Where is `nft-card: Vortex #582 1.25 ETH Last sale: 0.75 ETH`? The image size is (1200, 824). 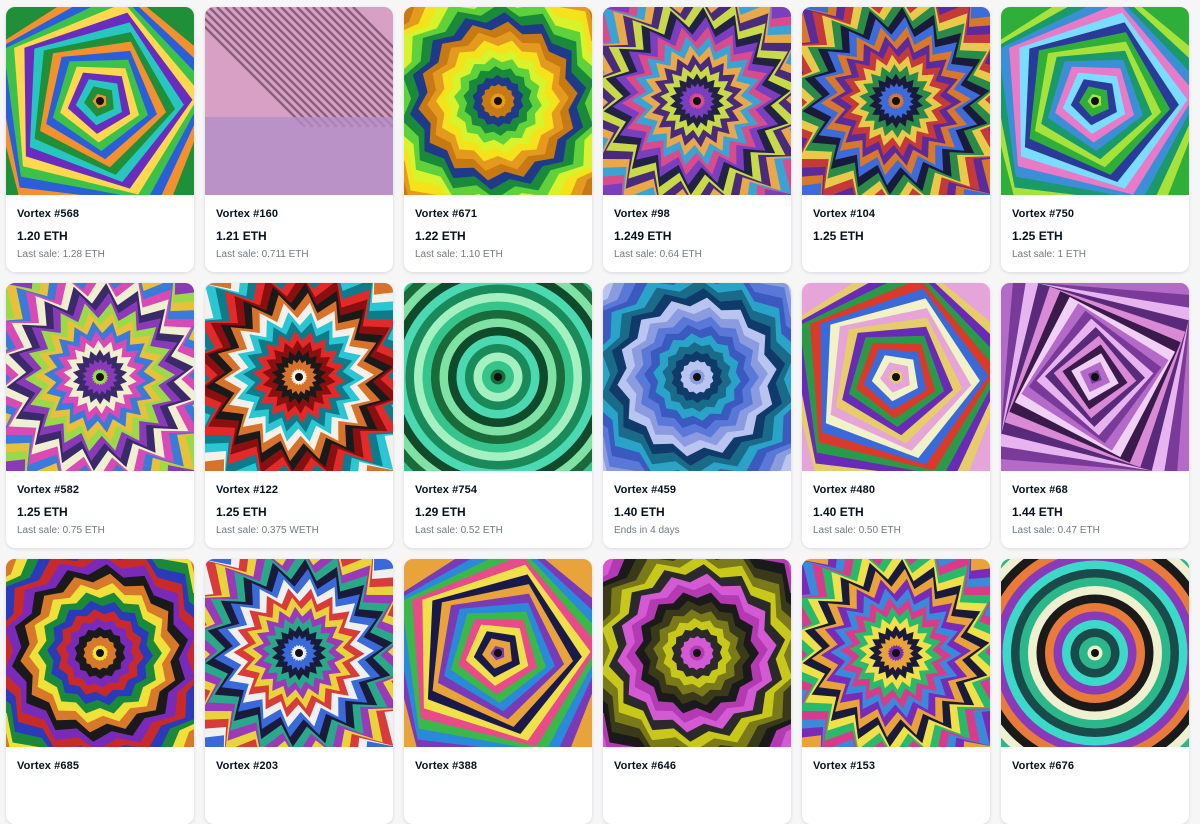 nft-card: Vortex #582 1.25 ETH Last sale: 0.75 ETH is located at coordinates (100, 415).